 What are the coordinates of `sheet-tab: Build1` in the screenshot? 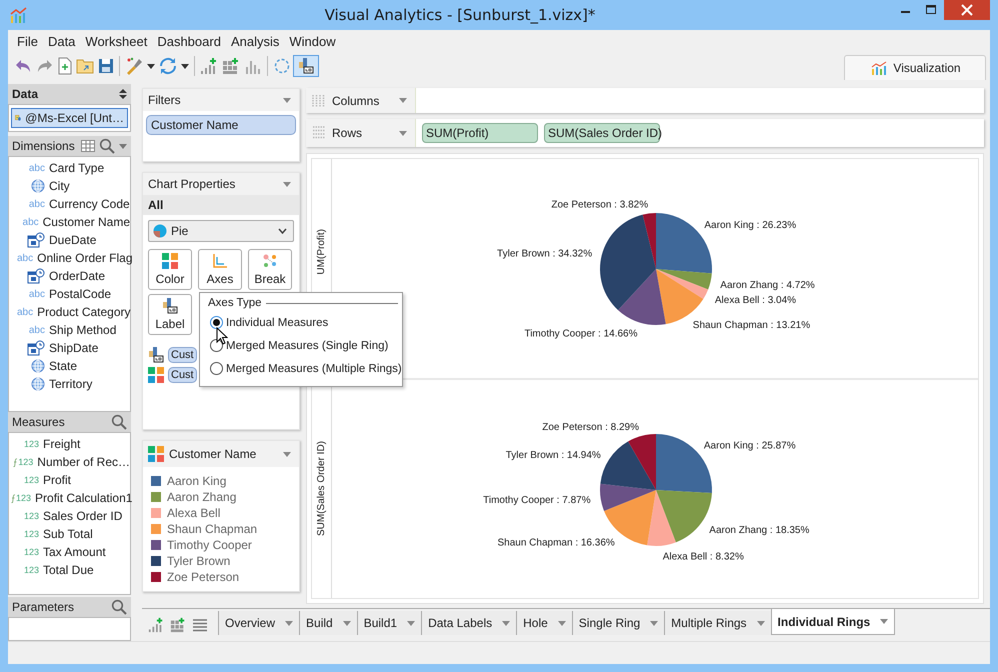 It's located at (389, 623).